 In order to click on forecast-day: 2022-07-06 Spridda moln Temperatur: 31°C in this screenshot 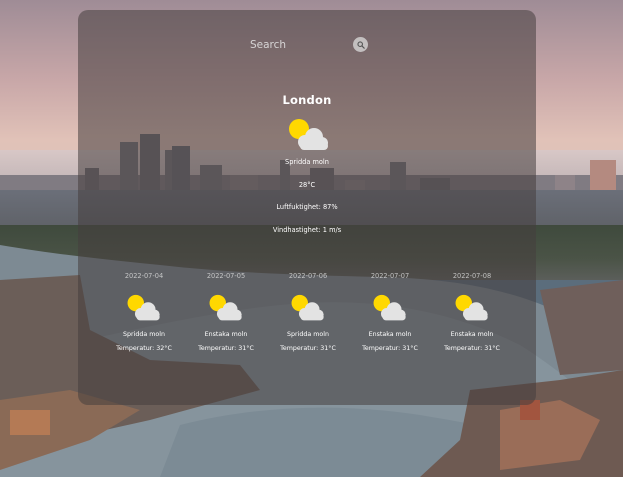, I will do `click(308, 312)`.